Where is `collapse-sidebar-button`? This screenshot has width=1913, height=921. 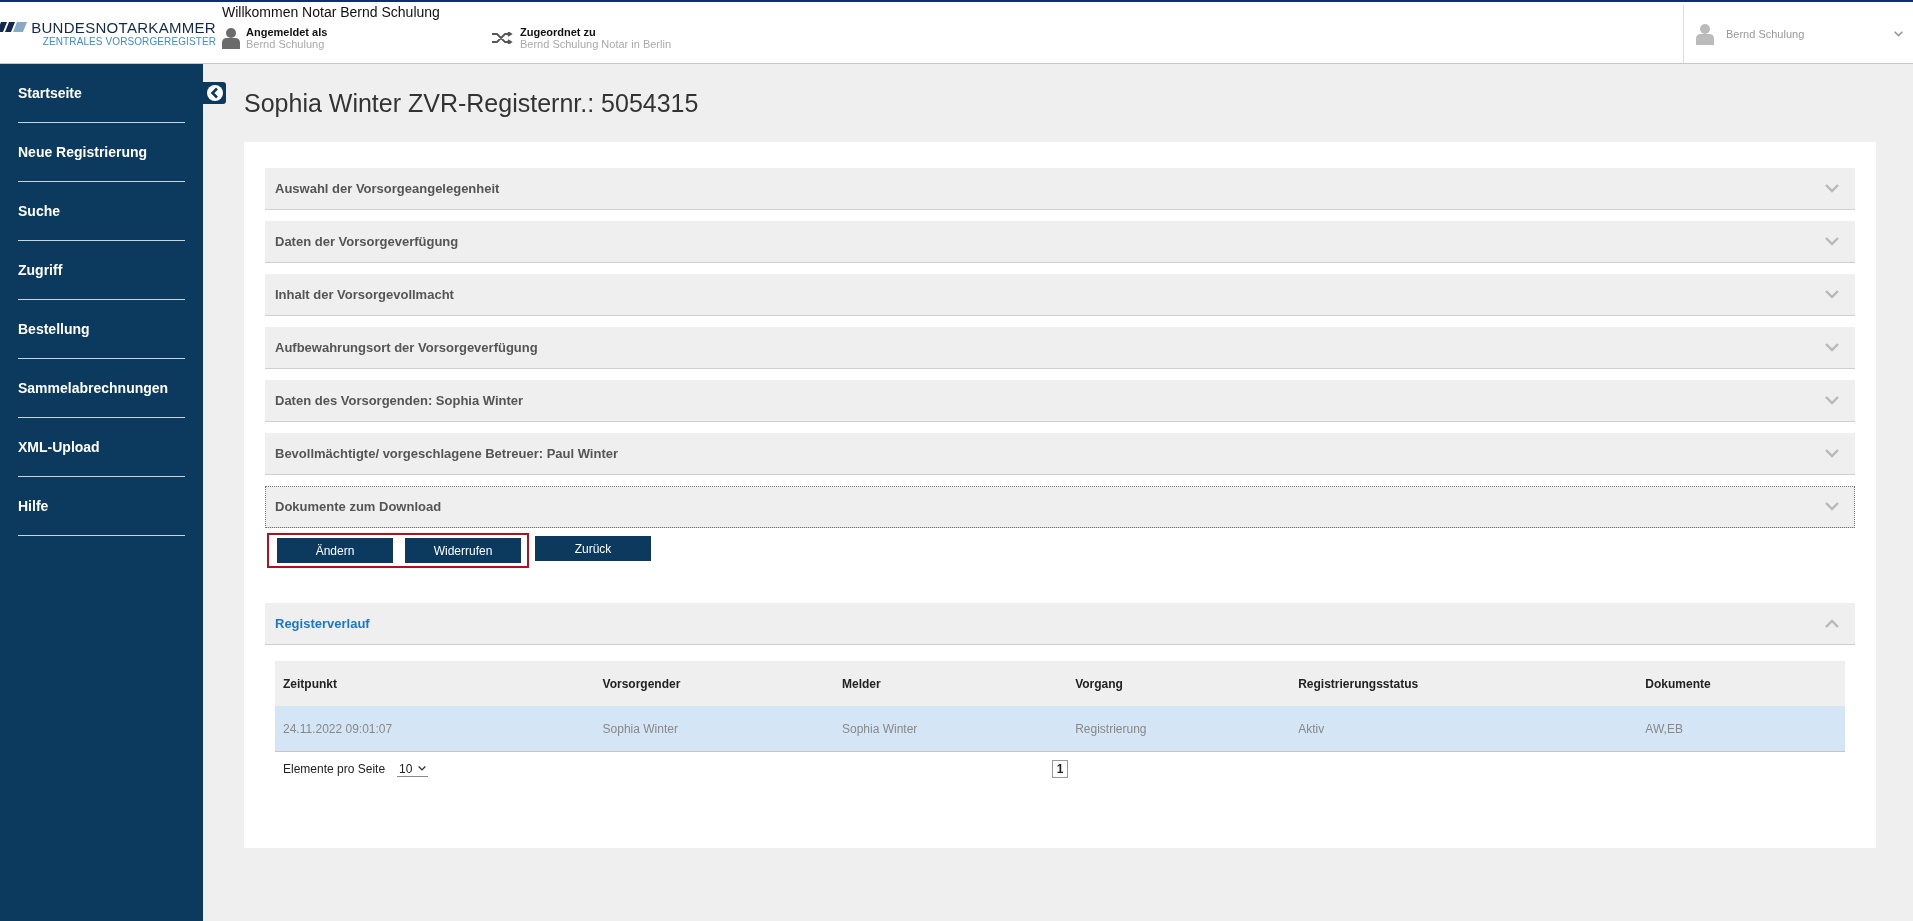
collapse-sidebar-button is located at coordinates (214, 93).